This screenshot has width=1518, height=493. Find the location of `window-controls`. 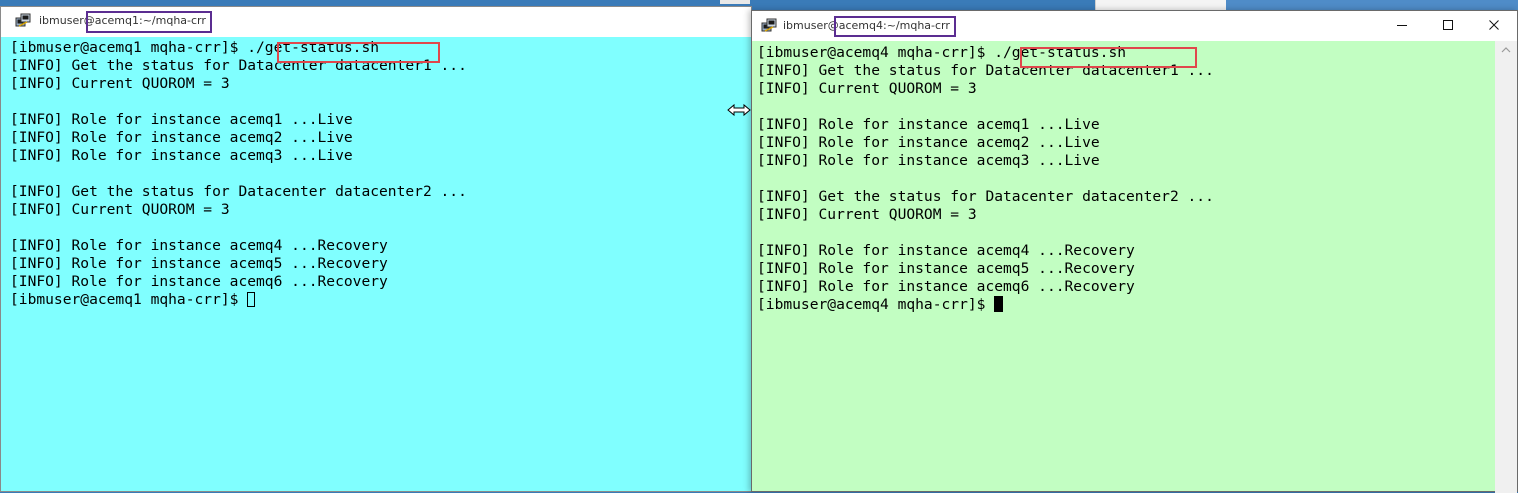

window-controls is located at coordinates (1448, 25).